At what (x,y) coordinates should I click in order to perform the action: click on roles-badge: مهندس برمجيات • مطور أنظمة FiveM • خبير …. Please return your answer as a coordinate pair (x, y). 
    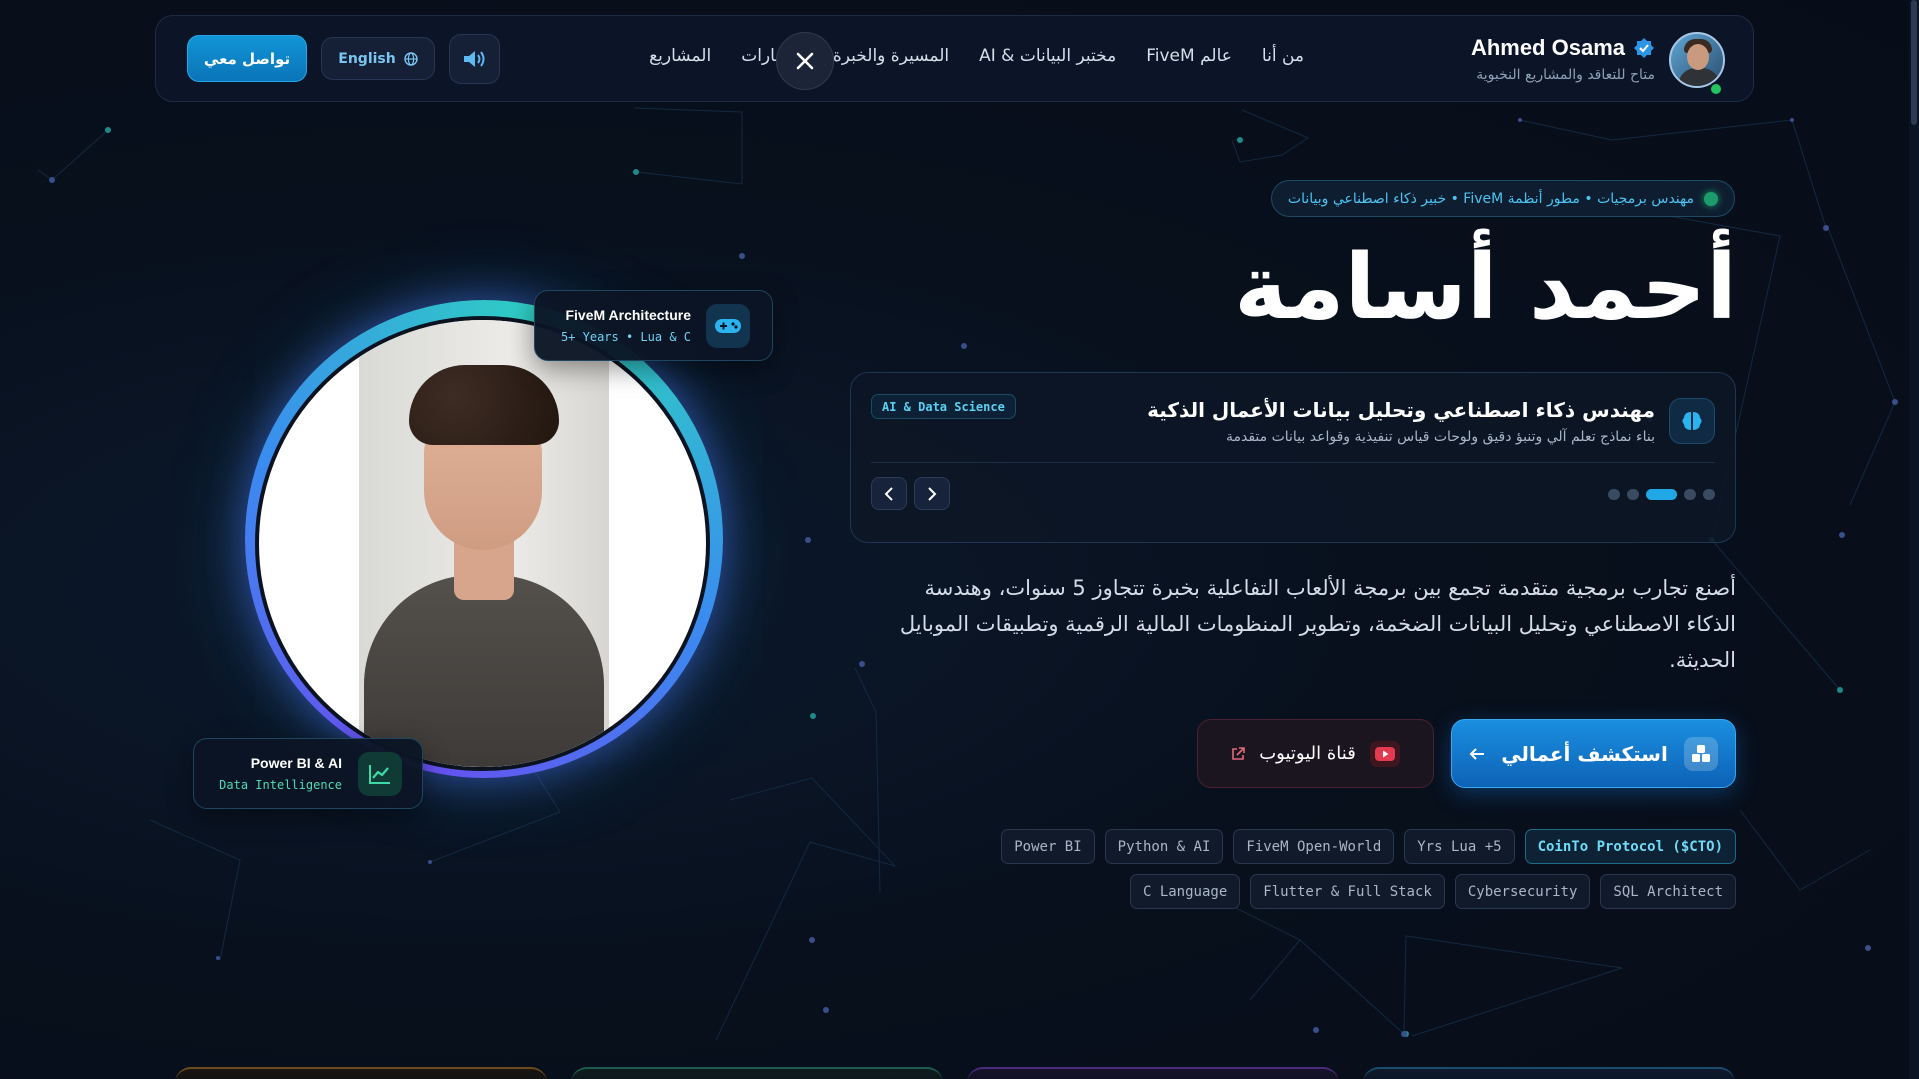
    Looking at the image, I should click on (1502, 198).